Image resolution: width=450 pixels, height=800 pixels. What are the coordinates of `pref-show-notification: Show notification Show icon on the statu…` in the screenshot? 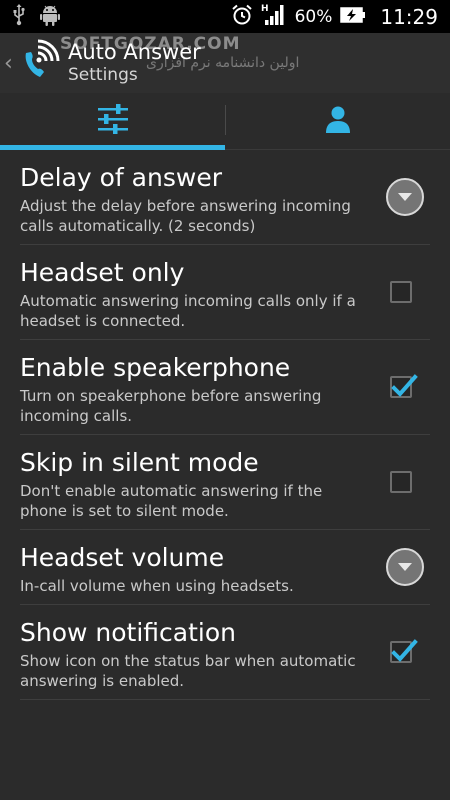 It's located at (225, 652).